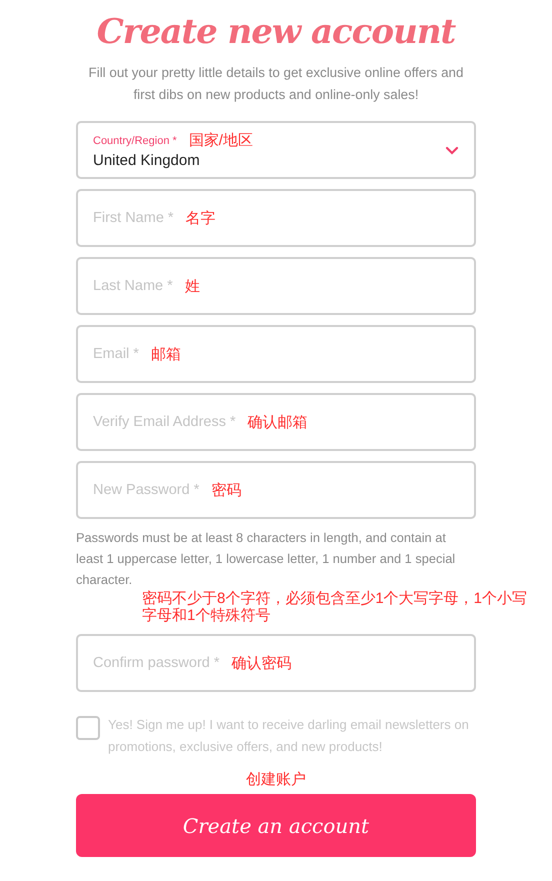  Describe the element at coordinates (133, 218) in the screenshot. I see `input-field: First Name *` at that location.